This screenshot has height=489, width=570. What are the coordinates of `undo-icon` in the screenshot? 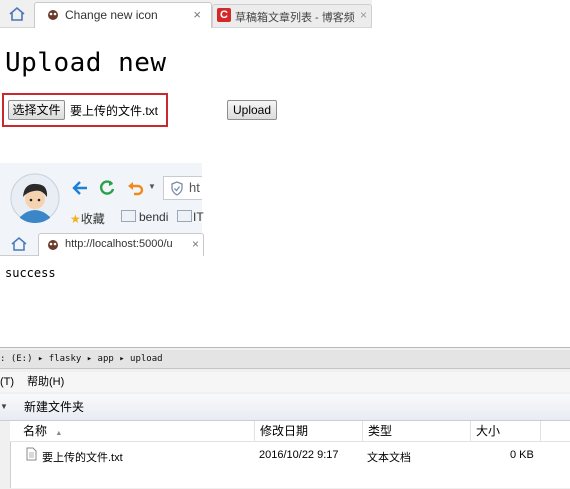 It's located at (136, 189).